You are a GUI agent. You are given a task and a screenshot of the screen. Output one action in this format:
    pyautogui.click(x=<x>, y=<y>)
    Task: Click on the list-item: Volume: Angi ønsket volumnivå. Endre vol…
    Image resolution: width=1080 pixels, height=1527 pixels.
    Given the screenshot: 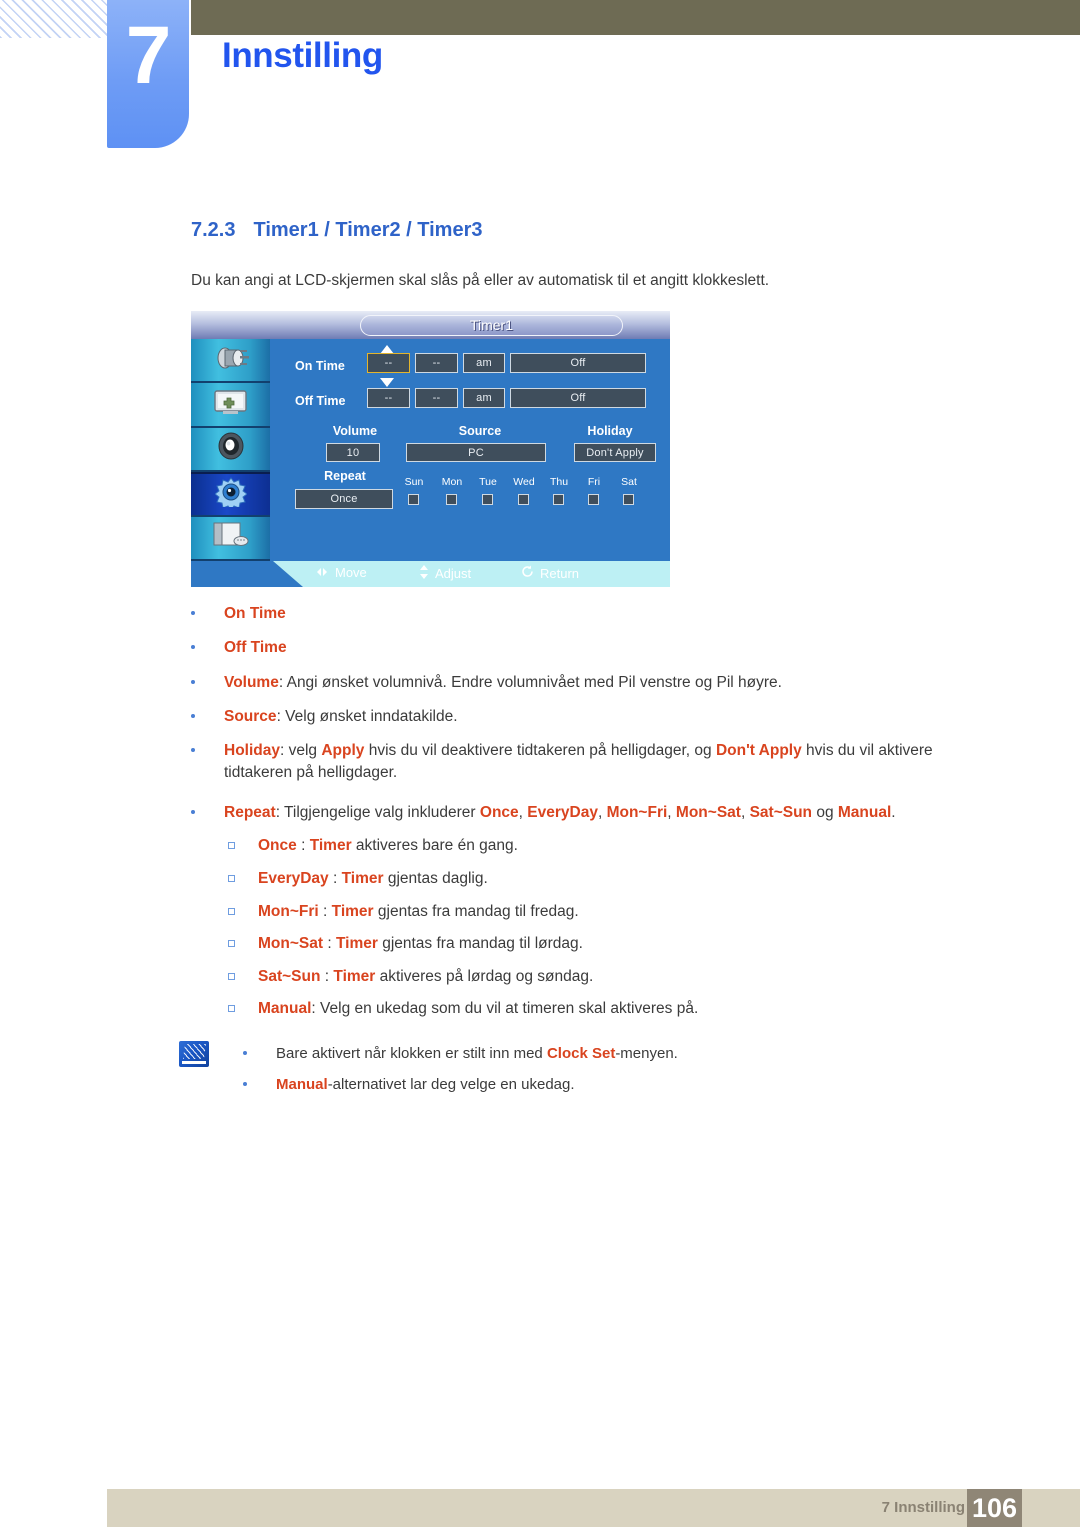 What is the action you would take?
    pyautogui.click(x=596, y=683)
    